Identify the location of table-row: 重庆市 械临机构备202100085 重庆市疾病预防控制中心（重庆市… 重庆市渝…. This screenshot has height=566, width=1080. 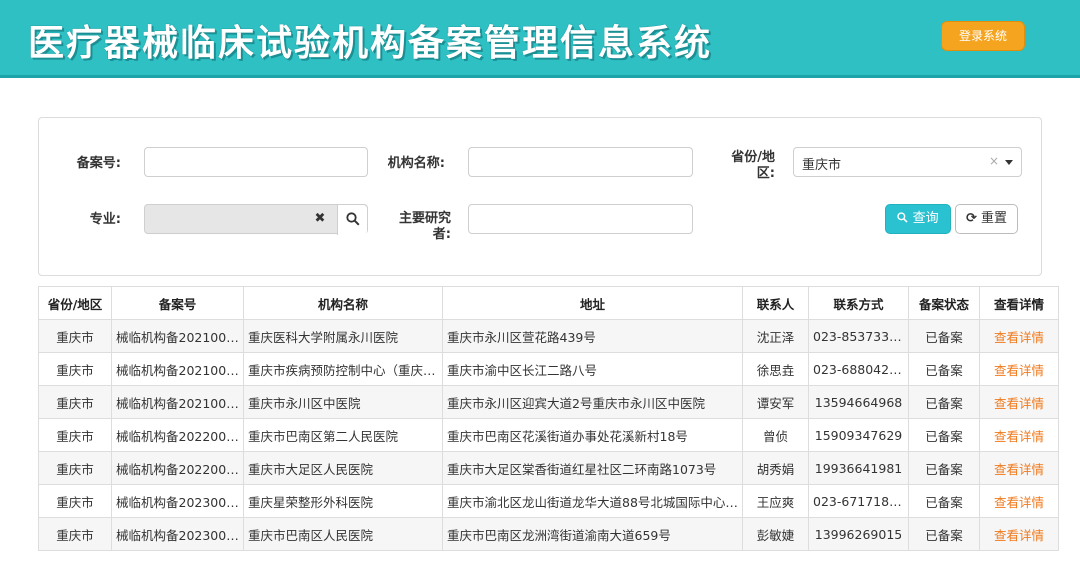
(548, 369).